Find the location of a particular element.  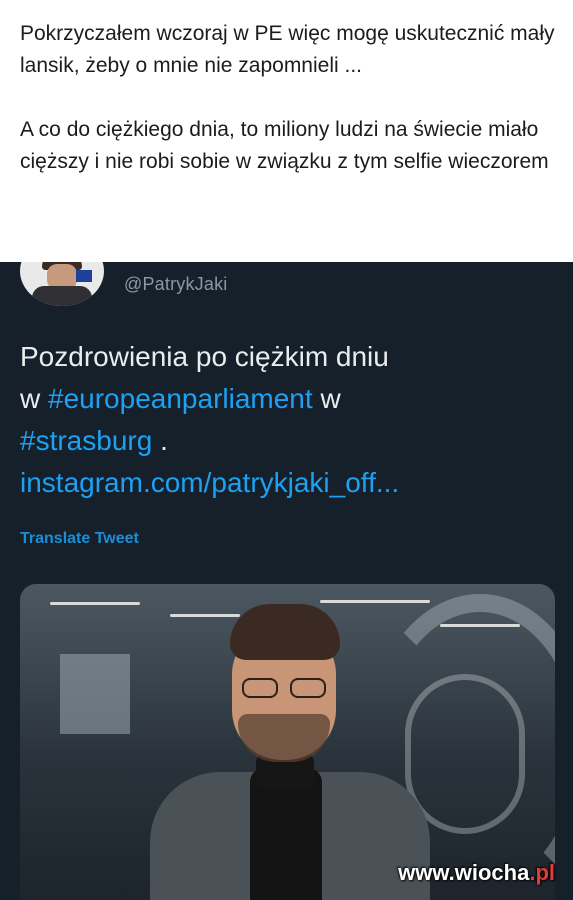

watermark-suffix: .pl is located at coordinates (542, 872).